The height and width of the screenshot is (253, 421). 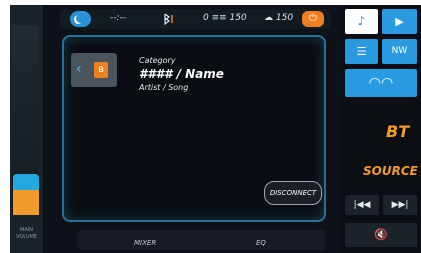 I want to click on forward-button: ▶▶|, so click(x=400, y=205).